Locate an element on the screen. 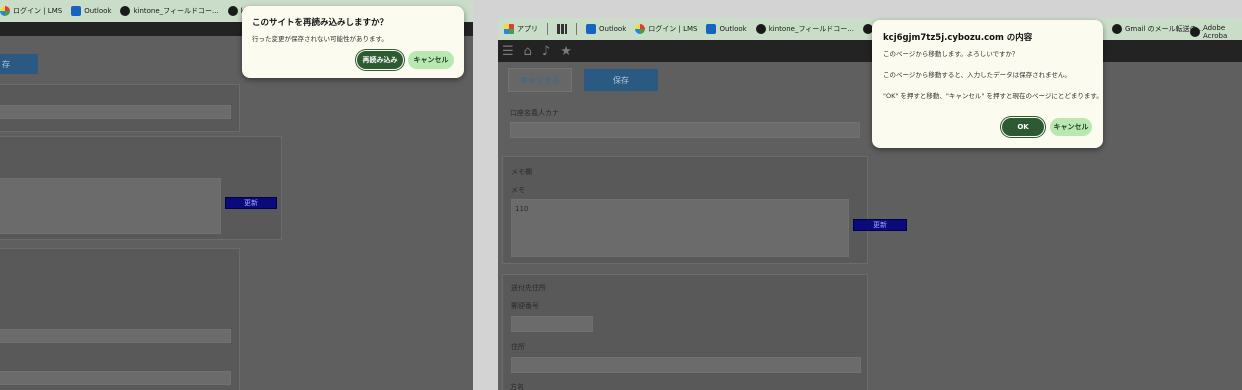  bookmark-grid is located at coordinates (562, 29).